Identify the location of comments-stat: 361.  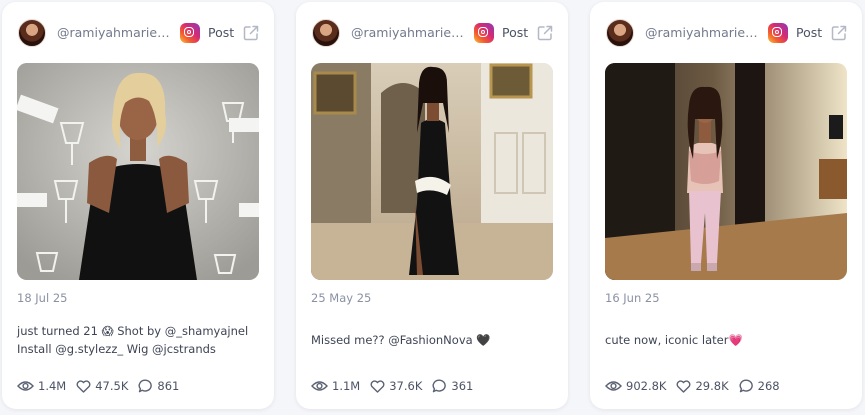
(452, 386).